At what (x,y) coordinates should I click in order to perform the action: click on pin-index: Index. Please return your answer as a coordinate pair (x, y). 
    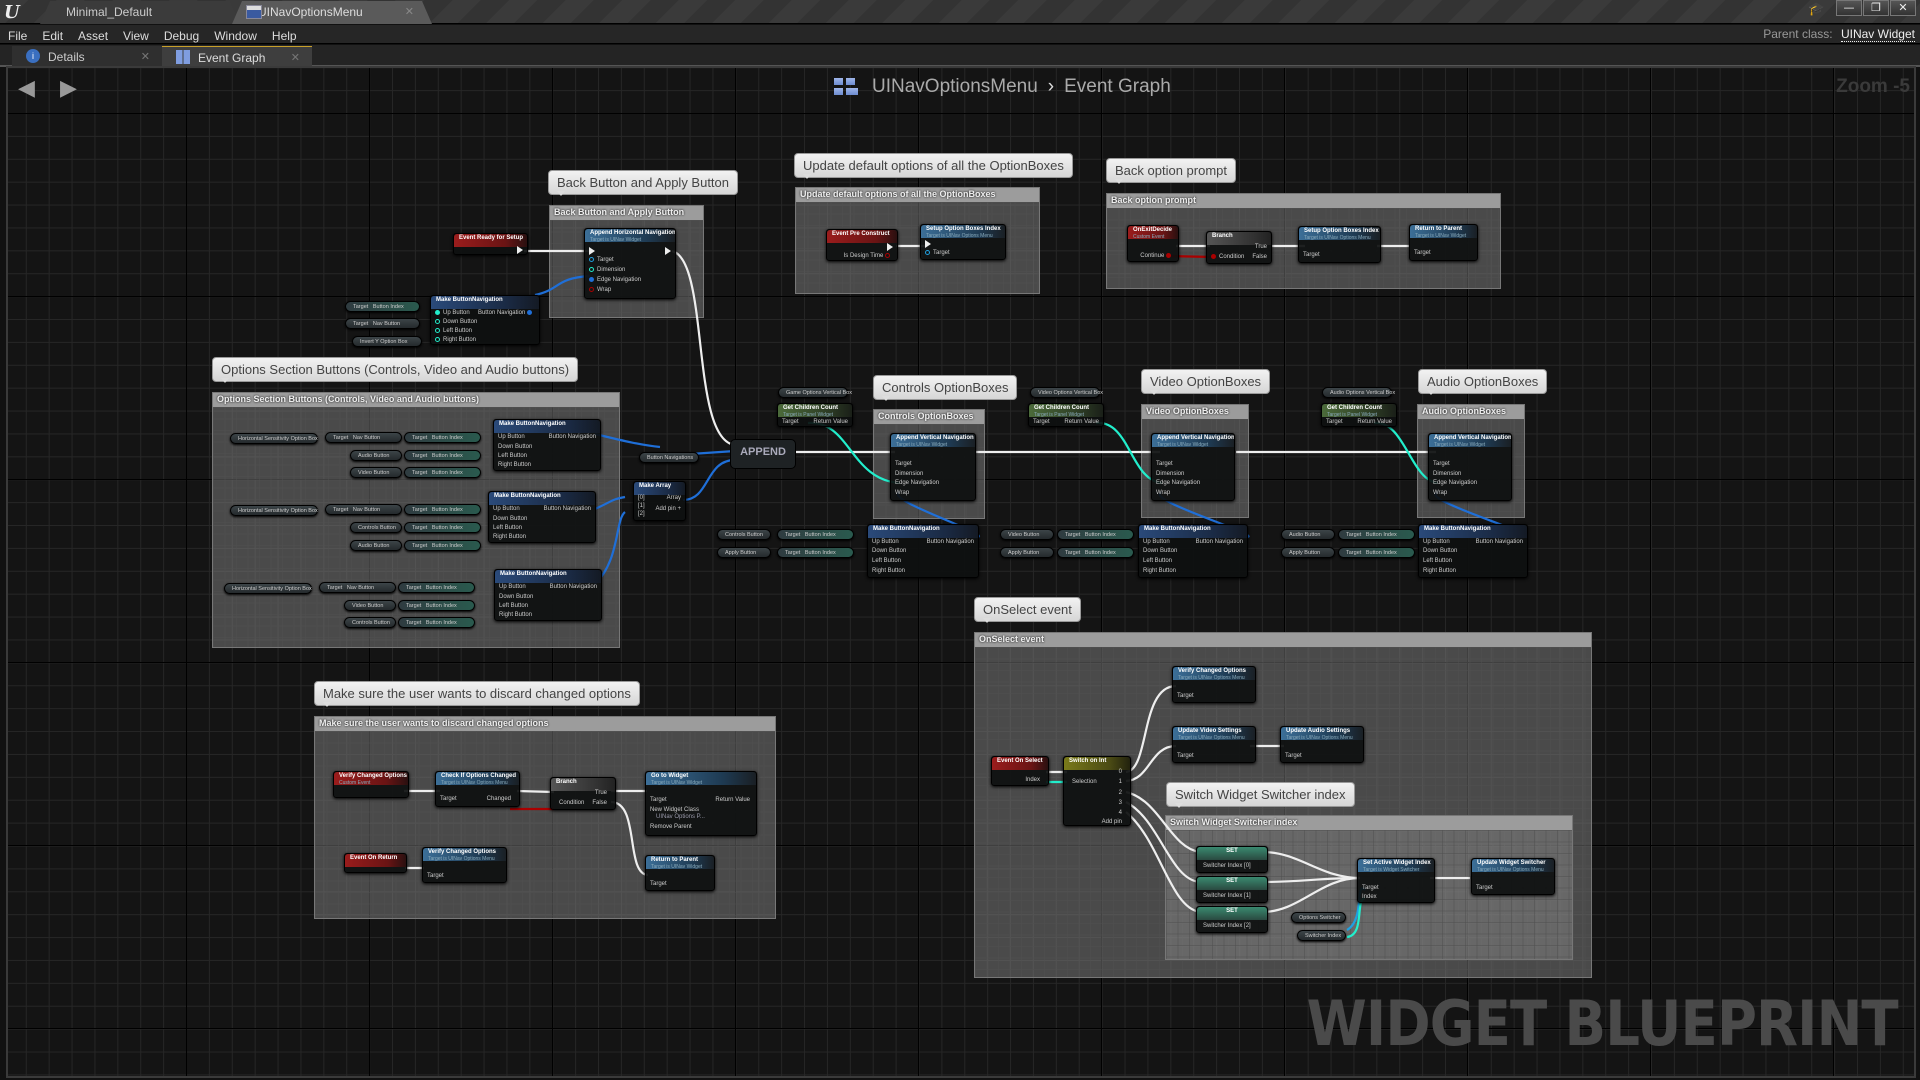
    Looking at the image, I should click on (1032, 780).